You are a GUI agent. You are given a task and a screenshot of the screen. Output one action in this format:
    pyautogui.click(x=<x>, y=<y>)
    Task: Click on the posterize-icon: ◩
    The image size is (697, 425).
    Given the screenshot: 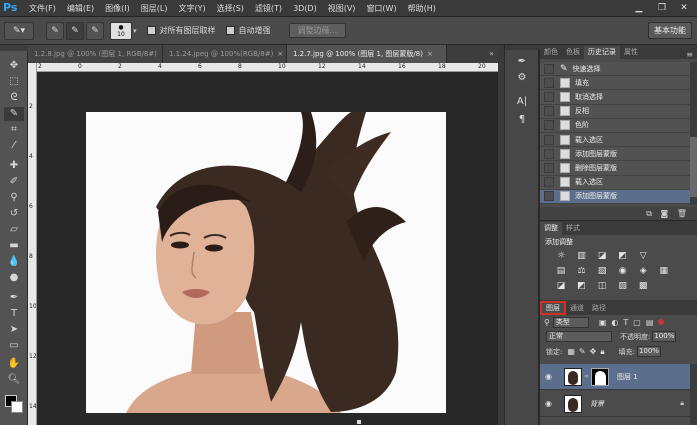 What is the action you would take?
    pyautogui.click(x=582, y=286)
    